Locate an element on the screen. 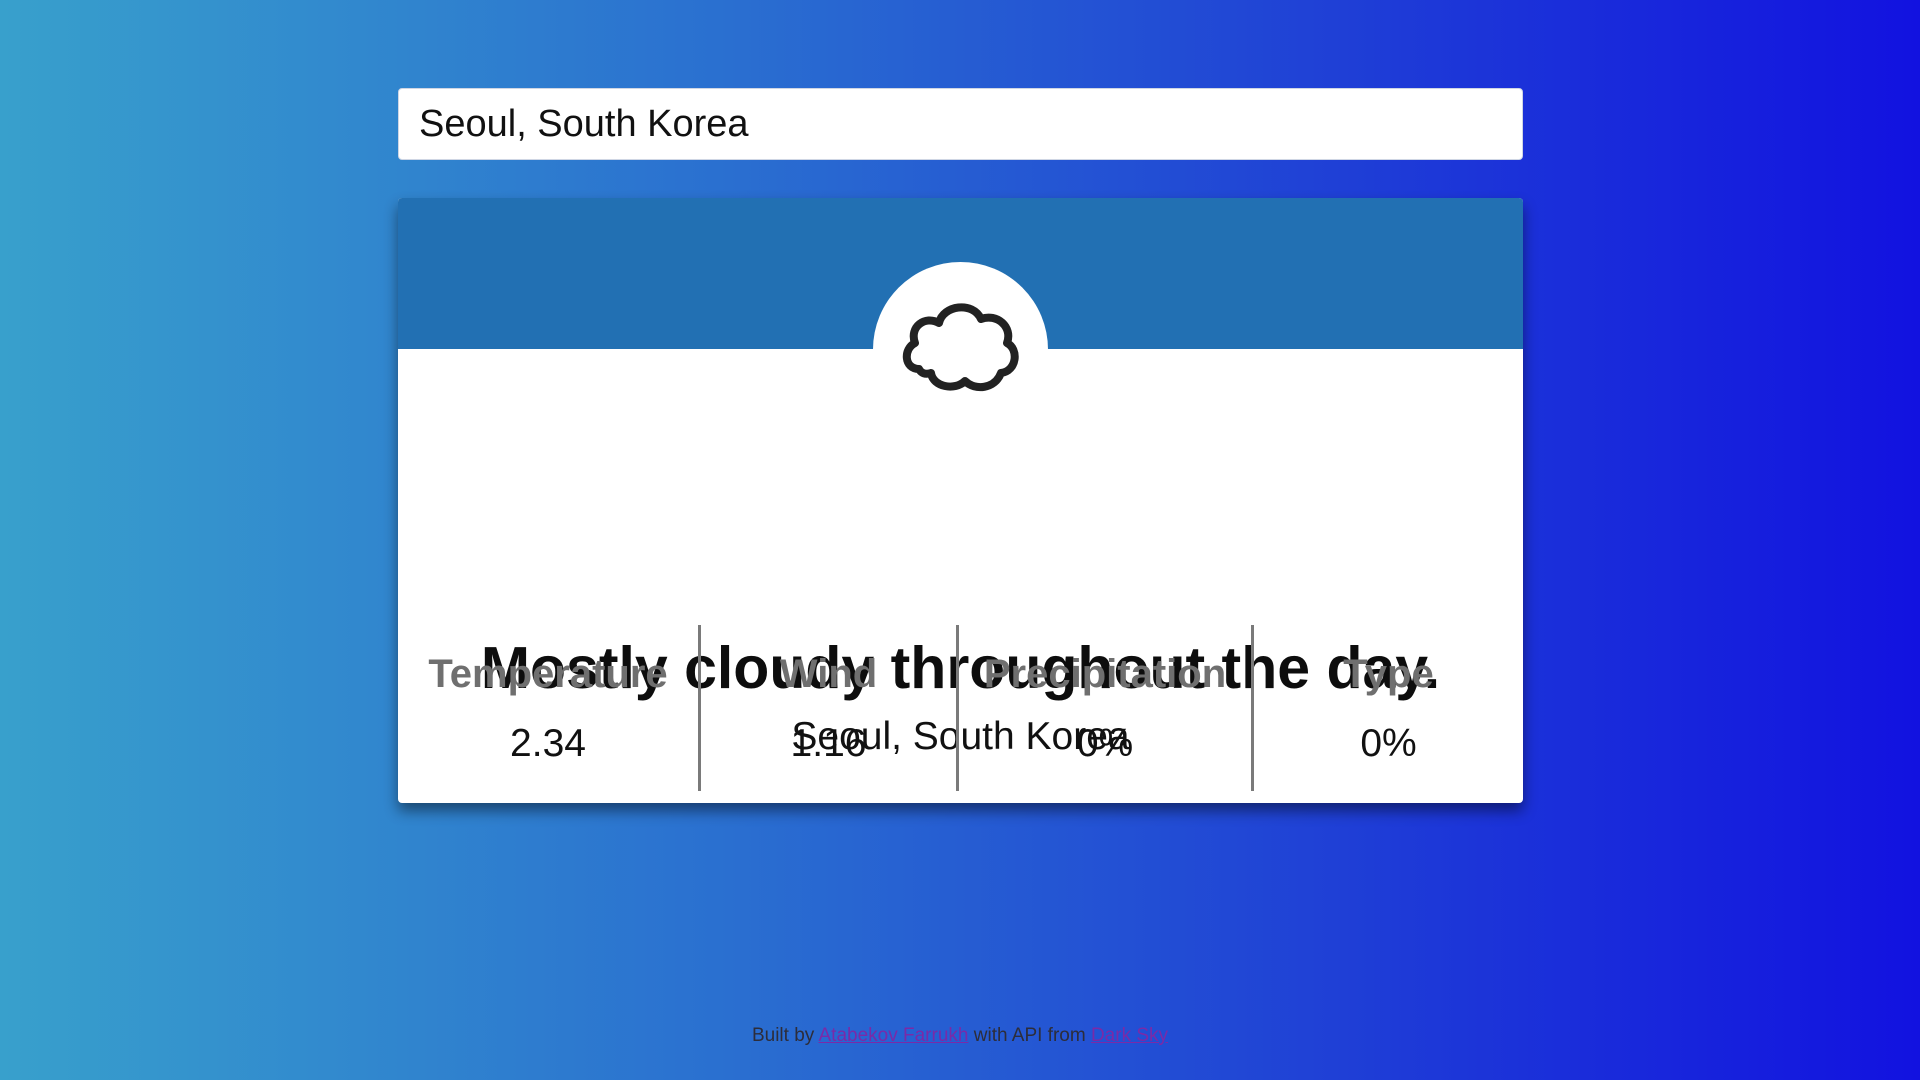 The image size is (1920, 1080). stat-precipitation: Precipitation 0% is located at coordinates (1105, 708).